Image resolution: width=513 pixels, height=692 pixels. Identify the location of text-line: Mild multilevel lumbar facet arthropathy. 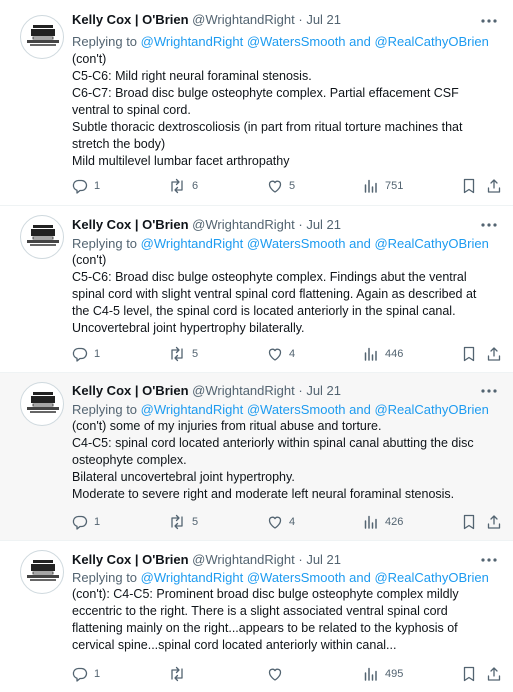
(181, 161).